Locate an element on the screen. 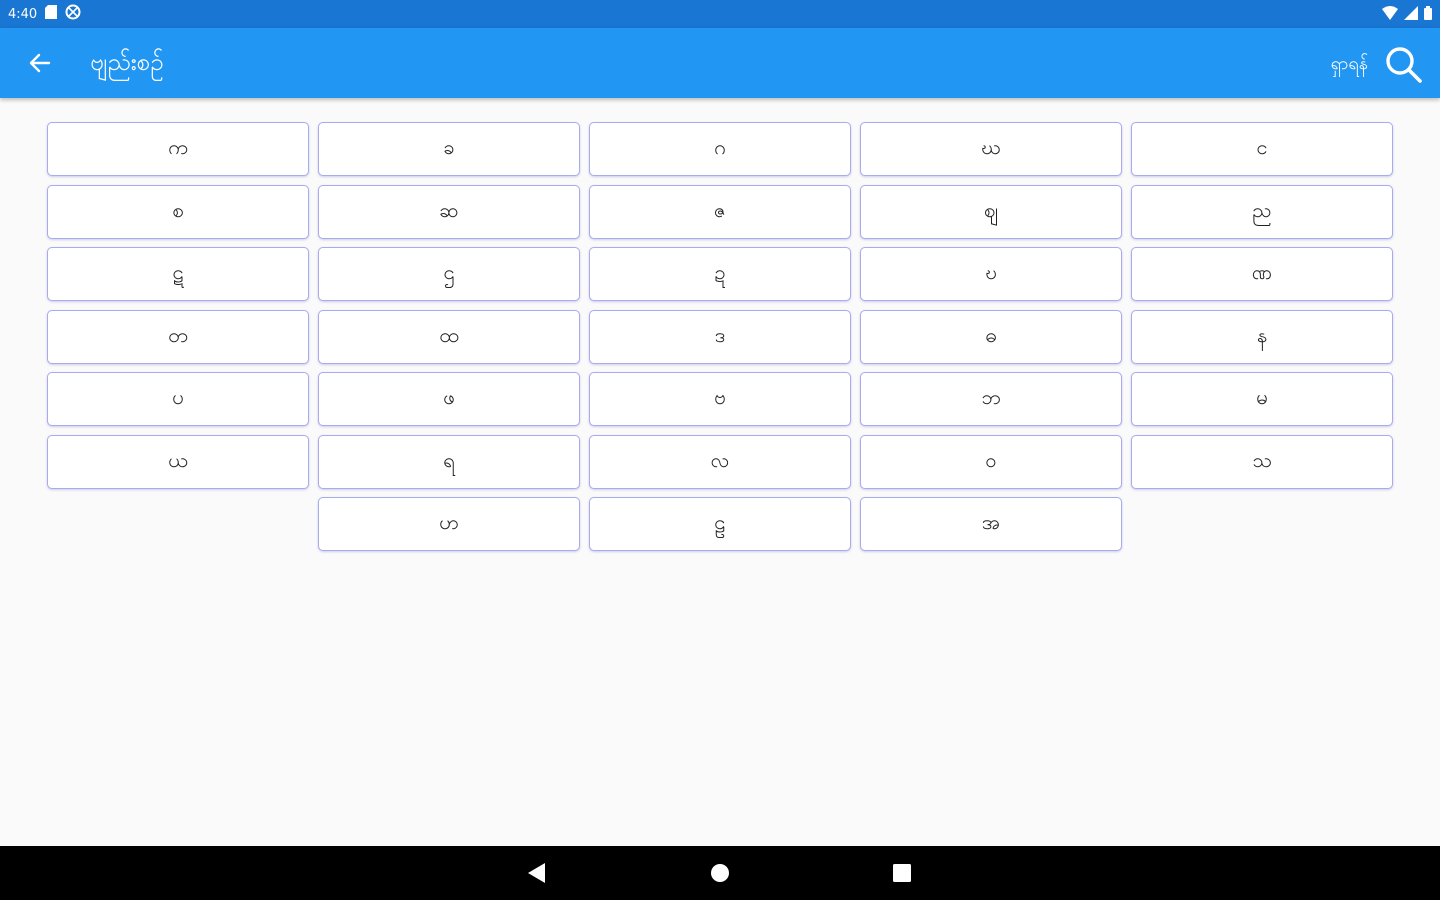 The image size is (1440, 900). letter-key: ပ is located at coordinates (178, 399).